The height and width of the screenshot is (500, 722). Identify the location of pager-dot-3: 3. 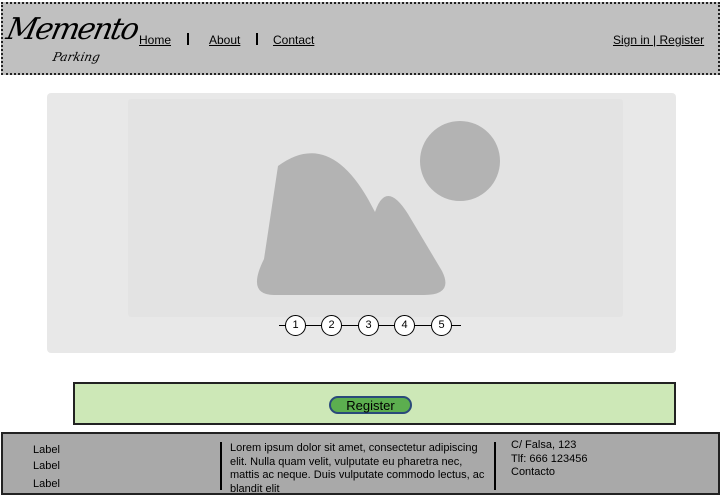
(368, 325).